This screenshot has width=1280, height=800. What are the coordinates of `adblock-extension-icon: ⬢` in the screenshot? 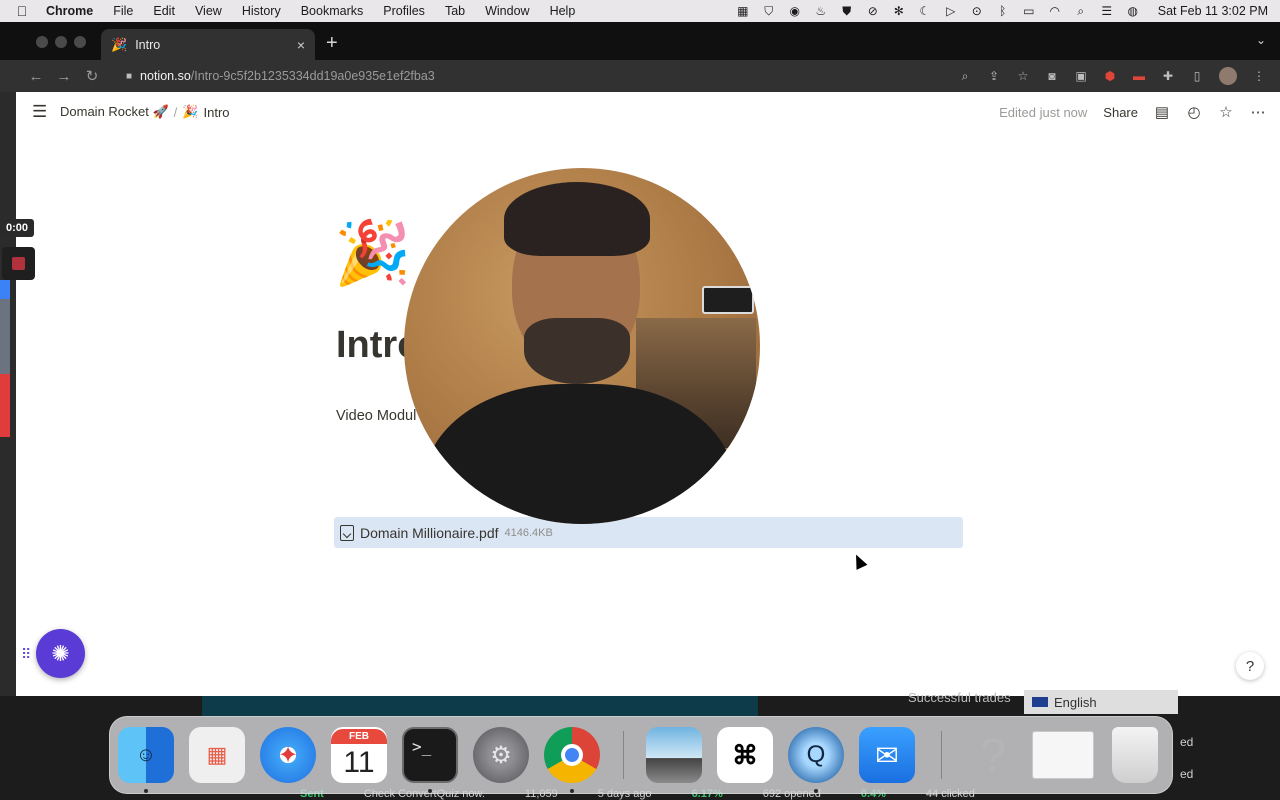 It's located at (1110, 76).